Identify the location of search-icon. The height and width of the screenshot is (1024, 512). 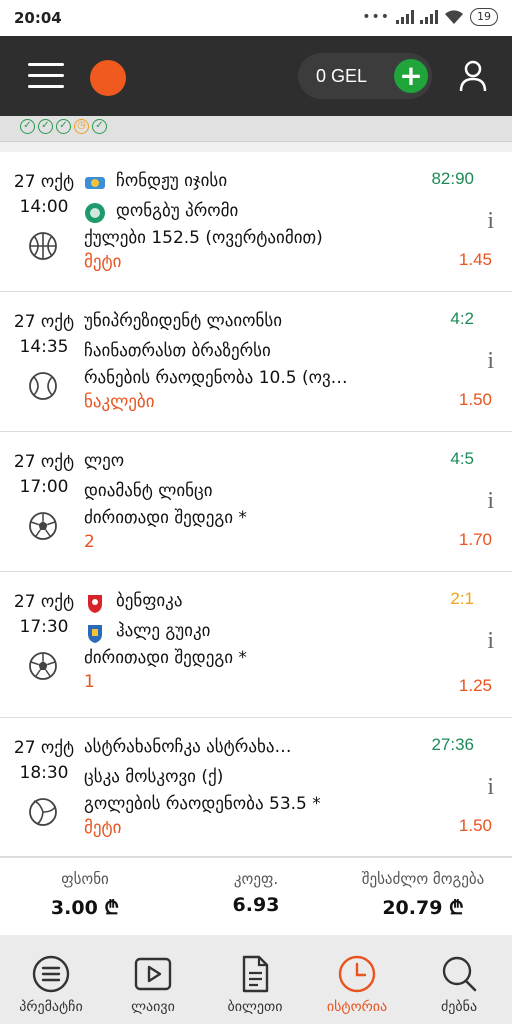
(459, 974).